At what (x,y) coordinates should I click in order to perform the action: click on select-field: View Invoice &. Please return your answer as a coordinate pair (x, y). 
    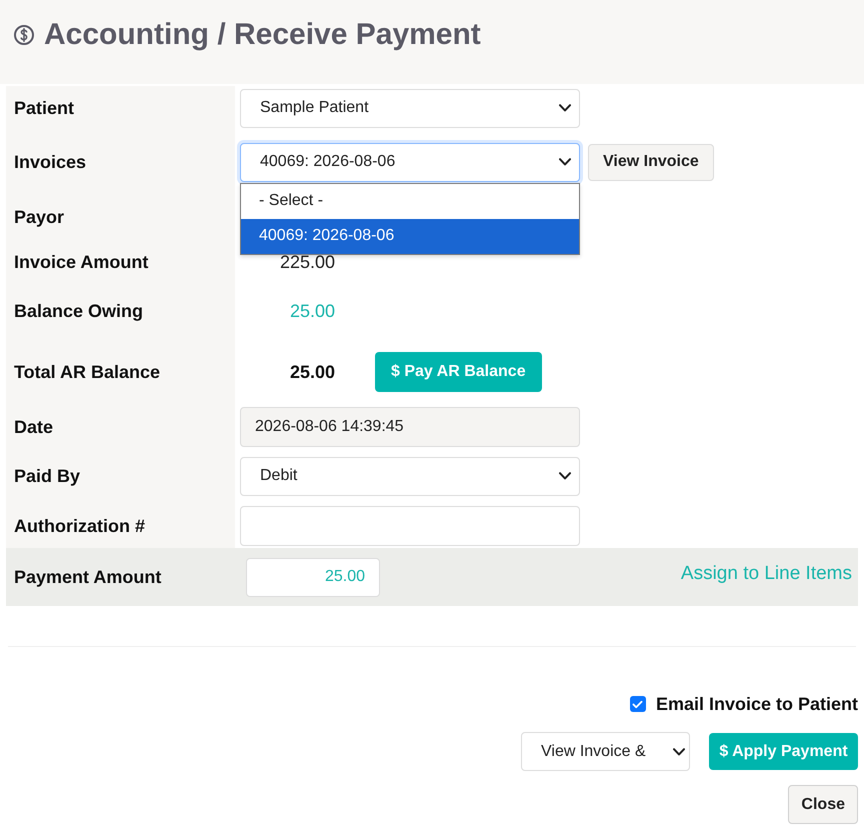
    Looking at the image, I should click on (605, 751).